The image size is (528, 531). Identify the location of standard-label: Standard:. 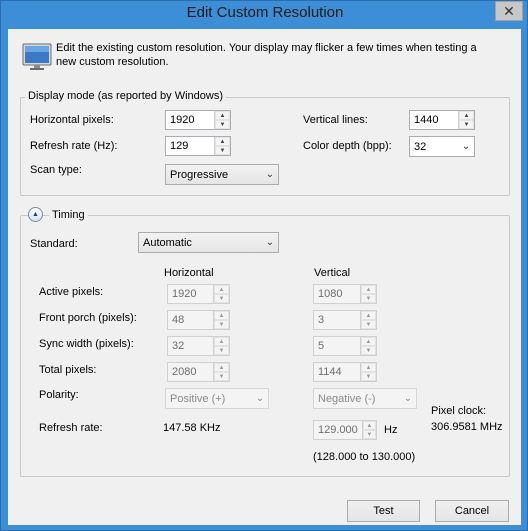
(54, 244).